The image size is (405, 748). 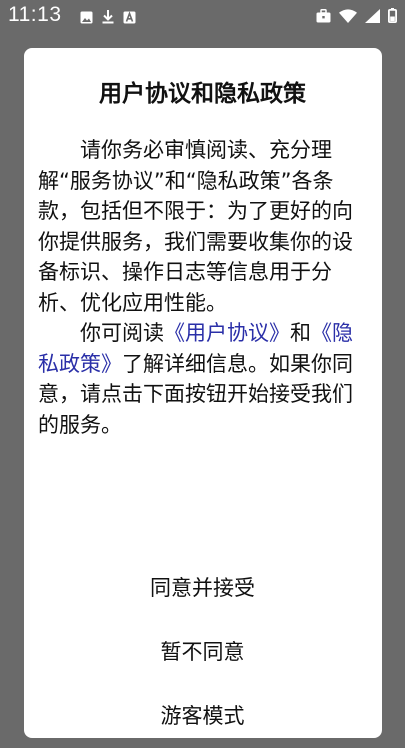 I want to click on read-prefix-text: 你可阅读, so click(x=122, y=333).